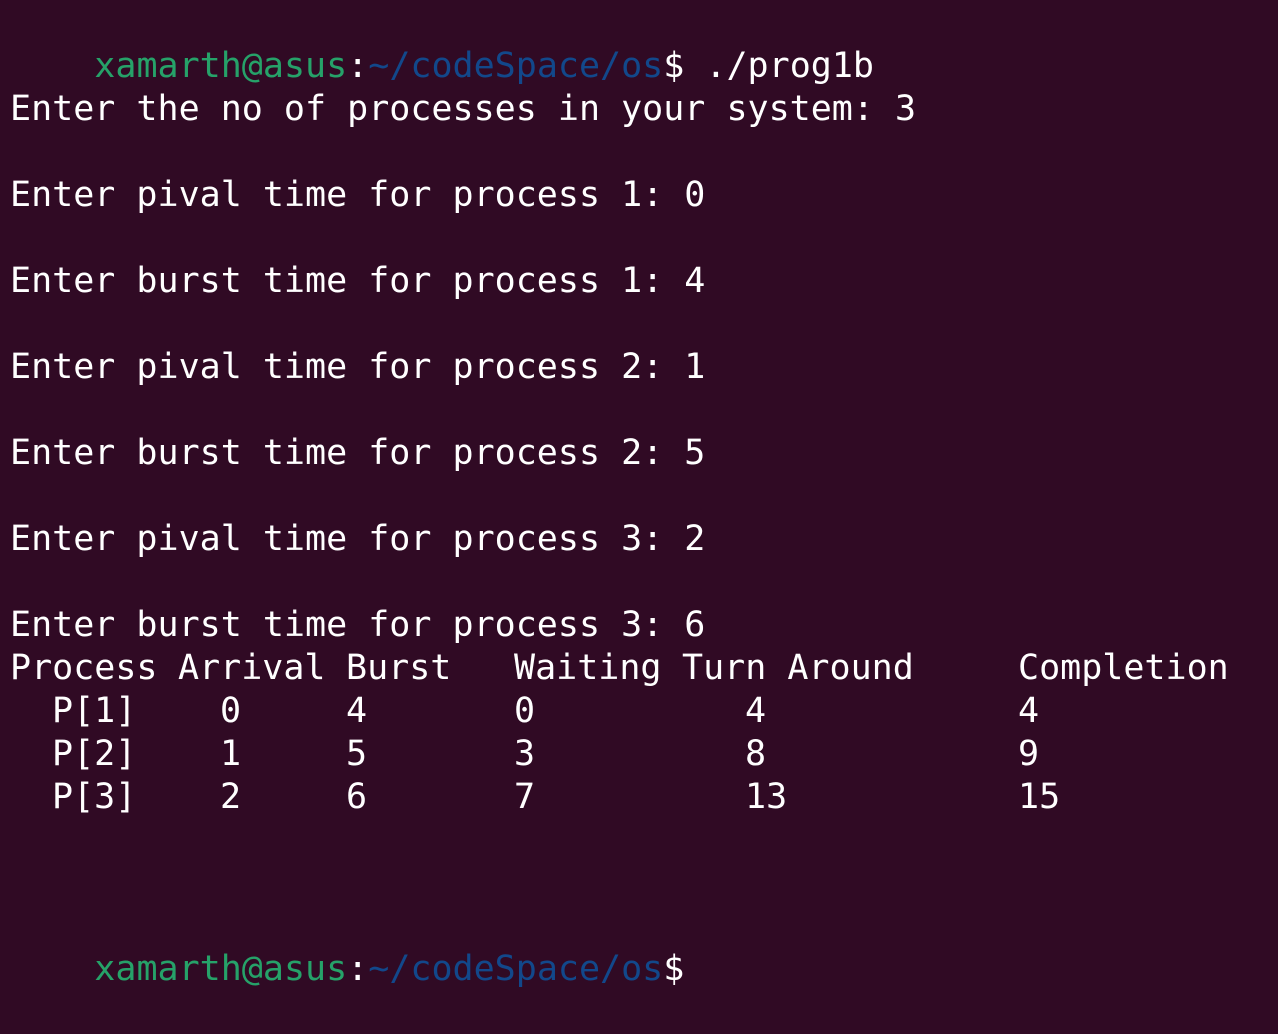 The width and height of the screenshot is (1278, 1034). What do you see at coordinates (766, 797) in the screenshot?
I see `cell-turn-around: 13` at bounding box center [766, 797].